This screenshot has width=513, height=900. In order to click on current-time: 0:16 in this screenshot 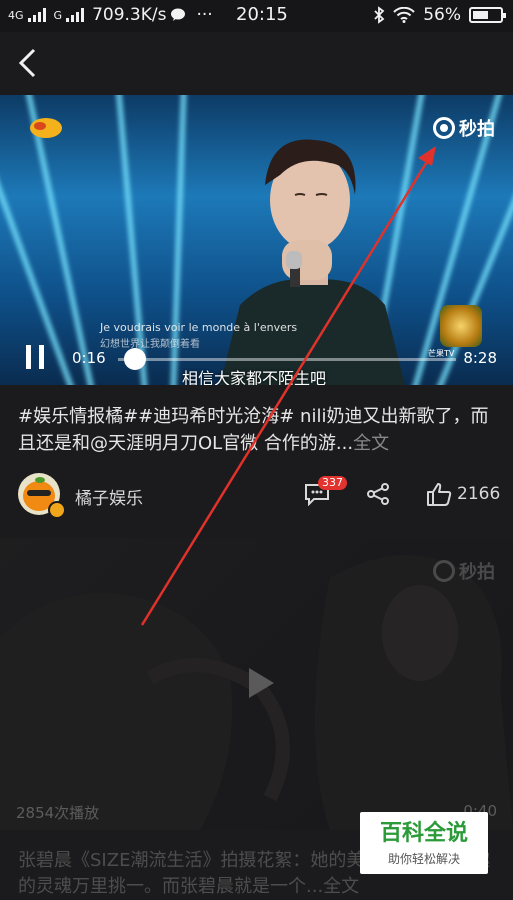, I will do `click(89, 358)`.